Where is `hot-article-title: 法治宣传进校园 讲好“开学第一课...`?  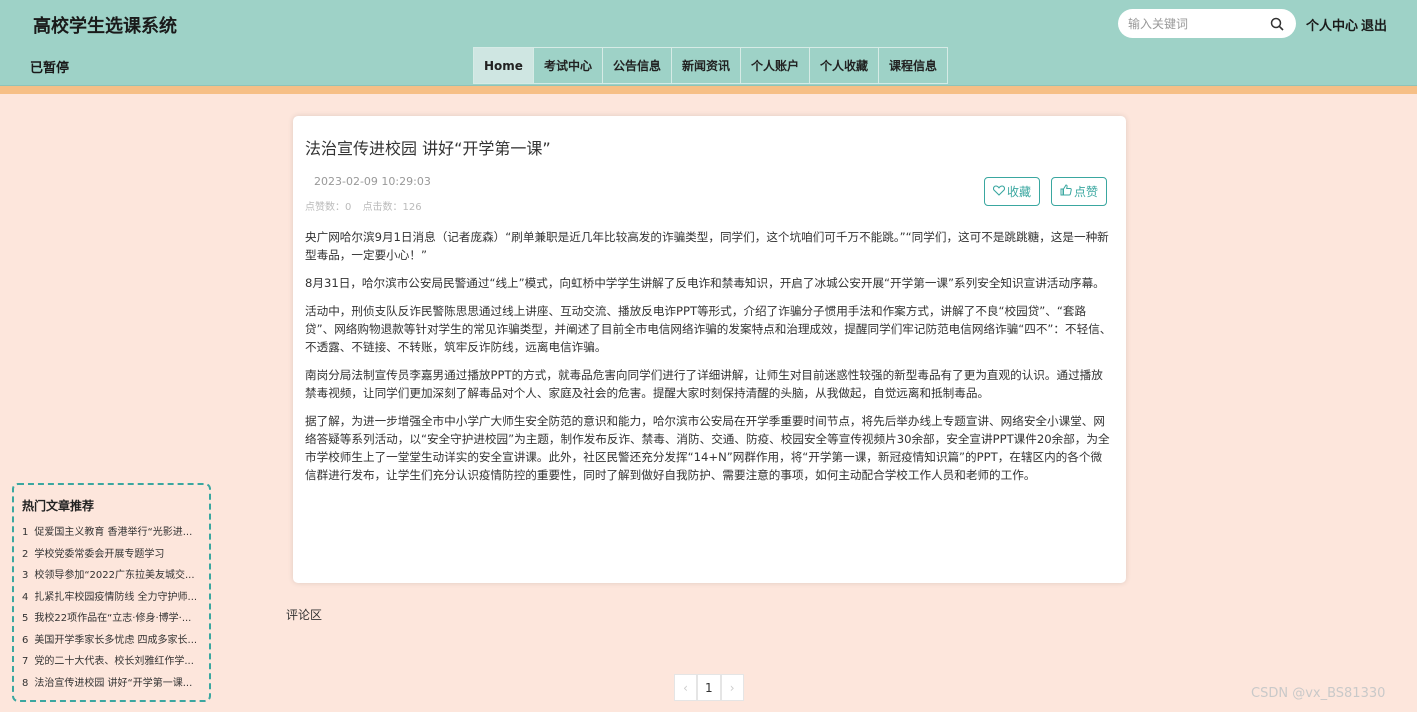
hot-article-title: 法治宣传进校园 讲好“开学第一课... is located at coordinates (113, 683).